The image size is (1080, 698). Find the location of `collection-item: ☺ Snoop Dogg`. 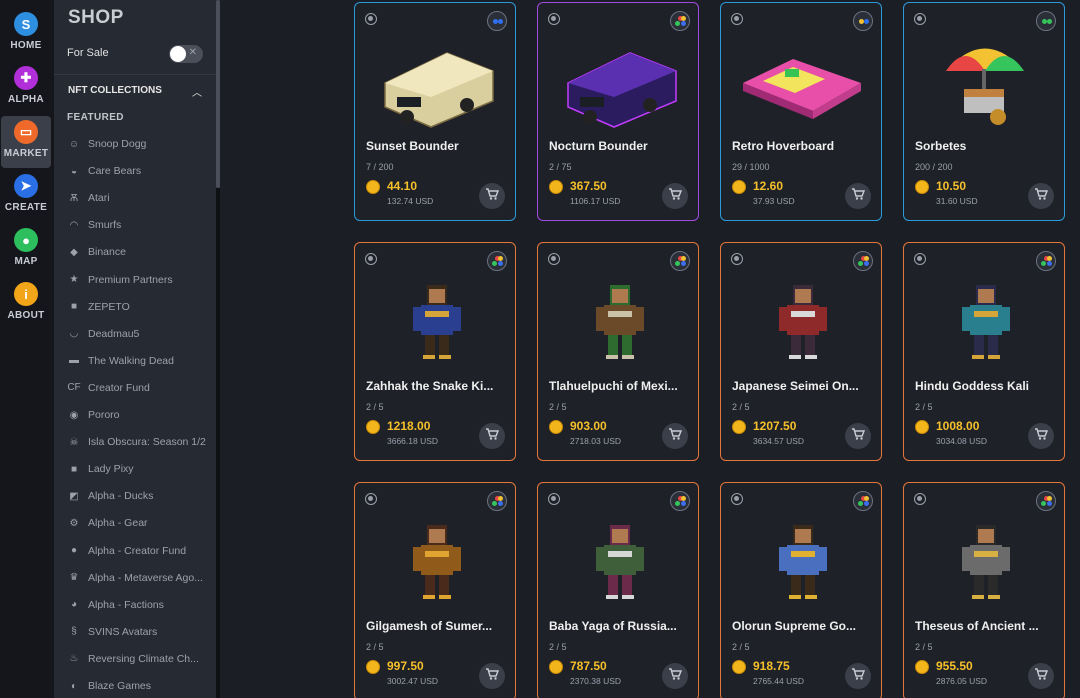

collection-item: ☺ Snoop Dogg is located at coordinates (141, 144).